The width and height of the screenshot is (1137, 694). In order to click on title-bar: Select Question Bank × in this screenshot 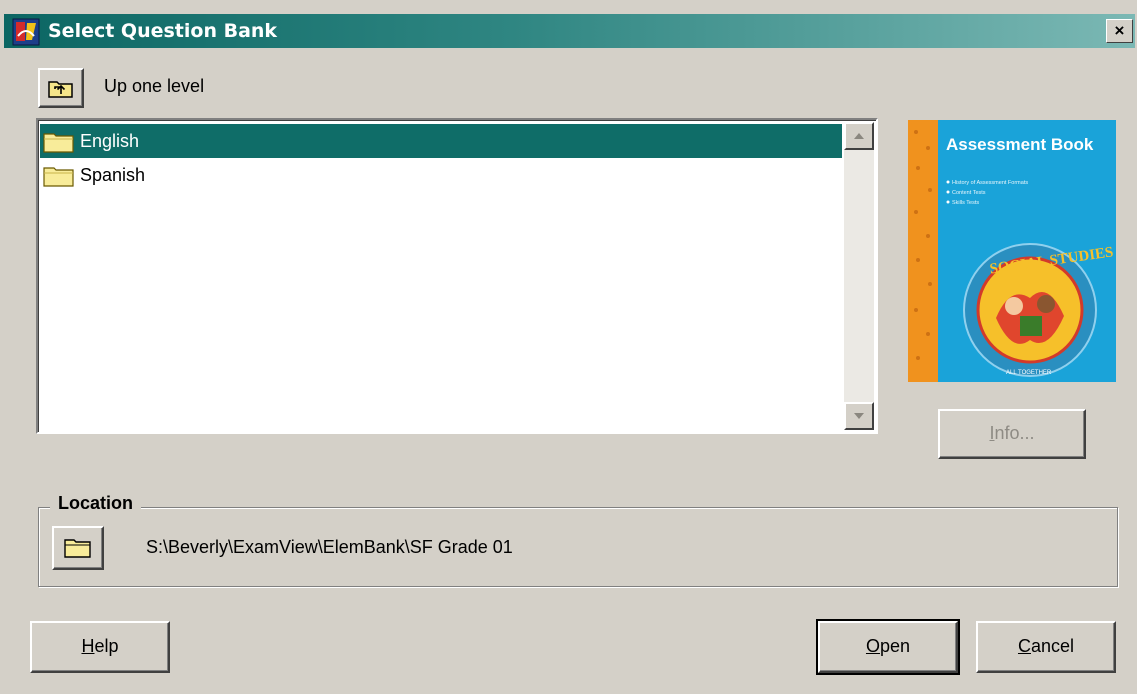, I will do `click(569, 31)`.